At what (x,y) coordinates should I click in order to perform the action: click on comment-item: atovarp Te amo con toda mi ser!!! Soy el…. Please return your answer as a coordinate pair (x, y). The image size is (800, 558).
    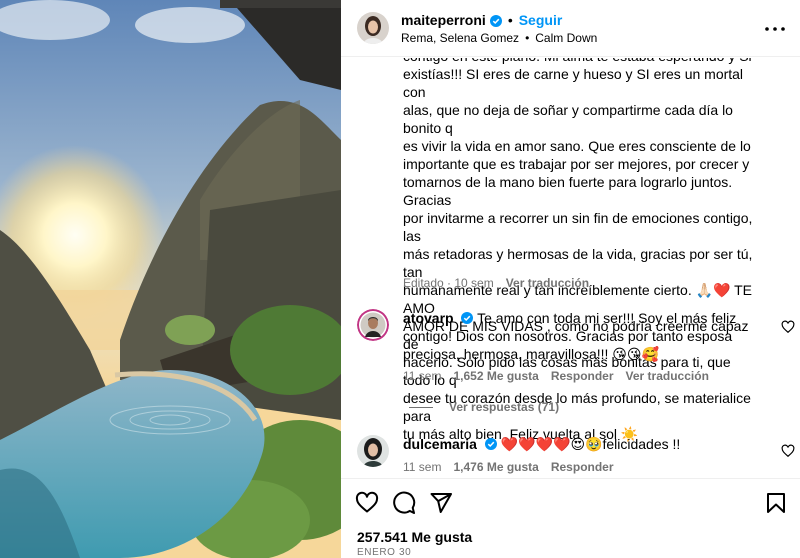
    Looking at the image, I should click on (576, 349).